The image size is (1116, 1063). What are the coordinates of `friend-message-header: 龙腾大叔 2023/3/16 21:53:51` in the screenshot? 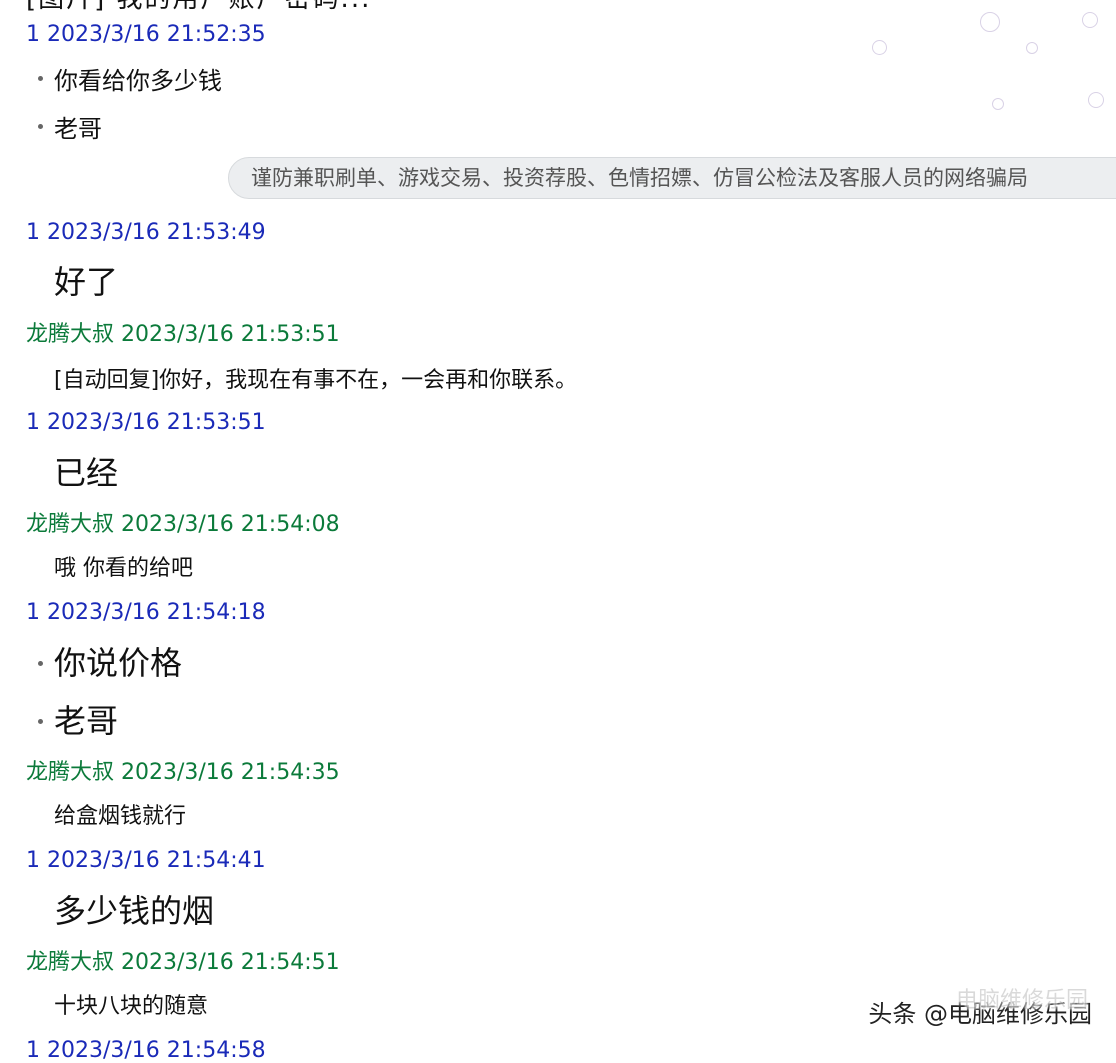 It's located at (183, 334).